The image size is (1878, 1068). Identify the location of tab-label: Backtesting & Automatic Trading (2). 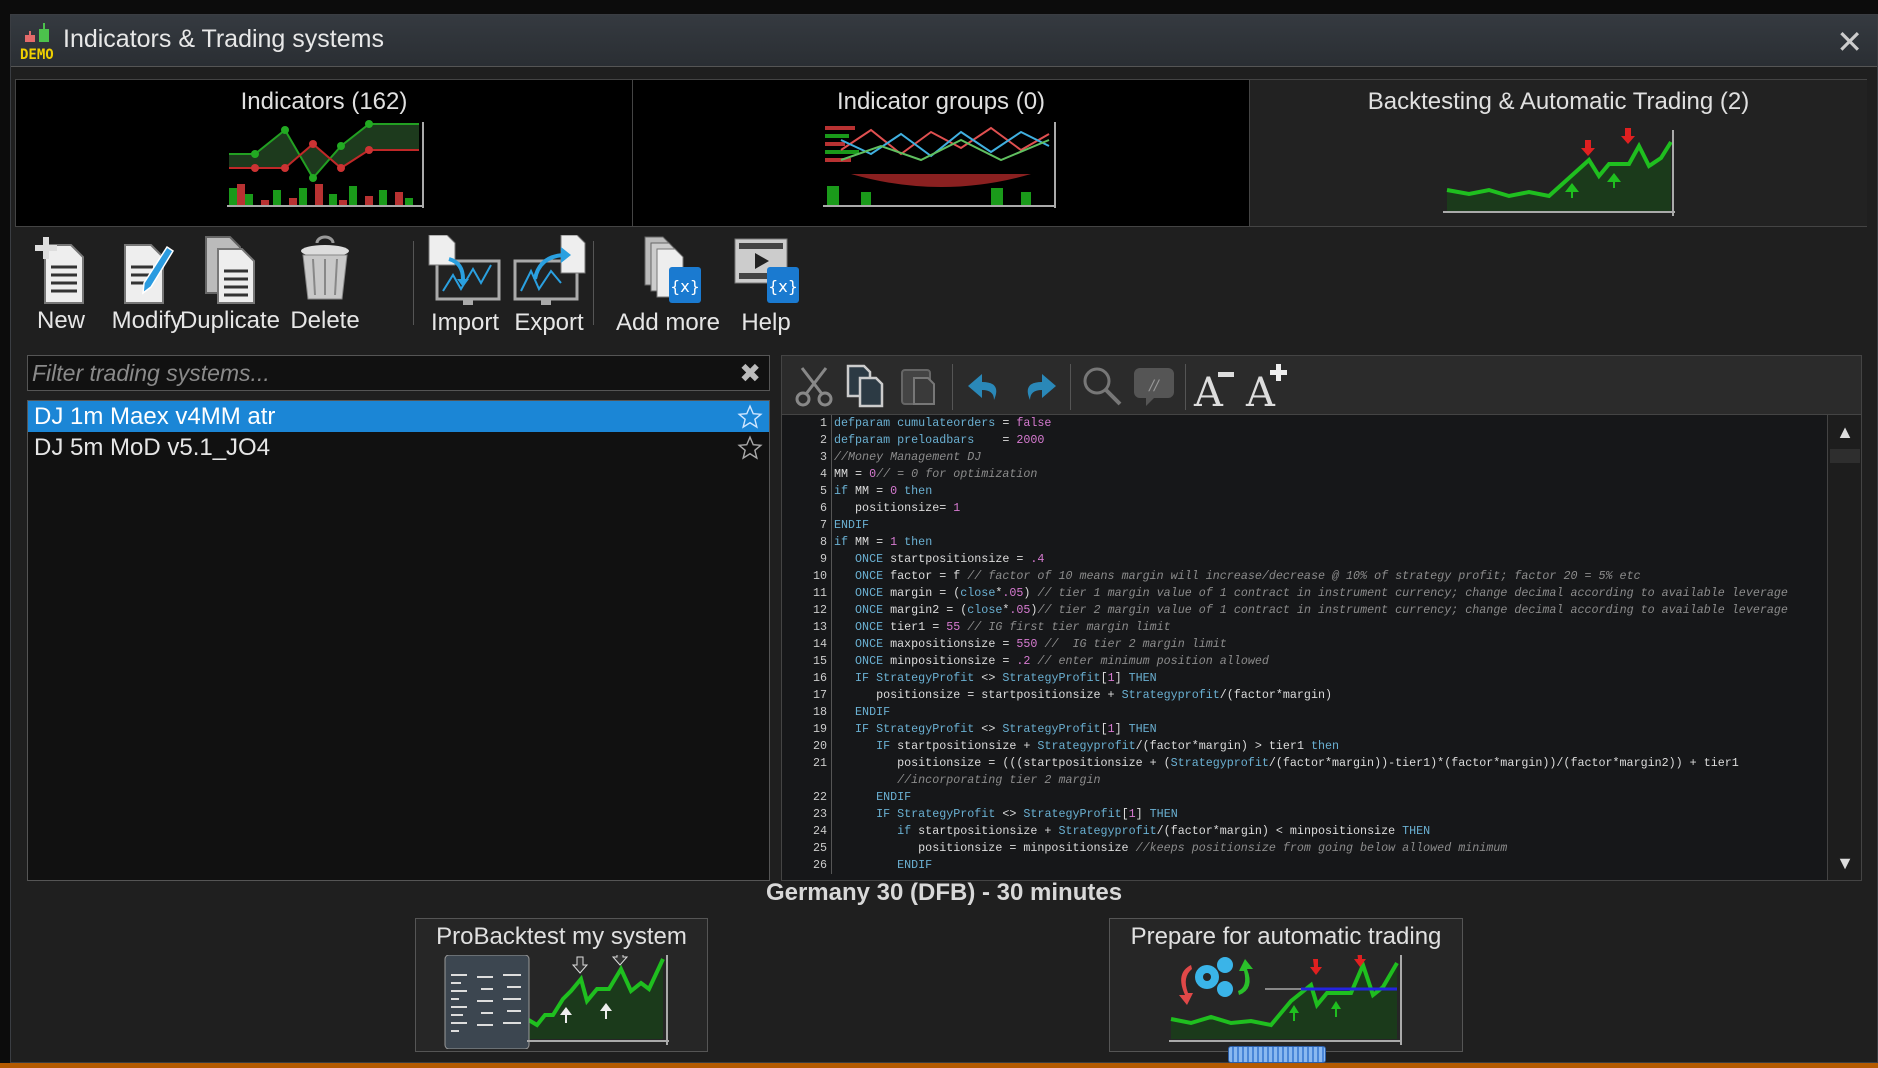
(1558, 101).